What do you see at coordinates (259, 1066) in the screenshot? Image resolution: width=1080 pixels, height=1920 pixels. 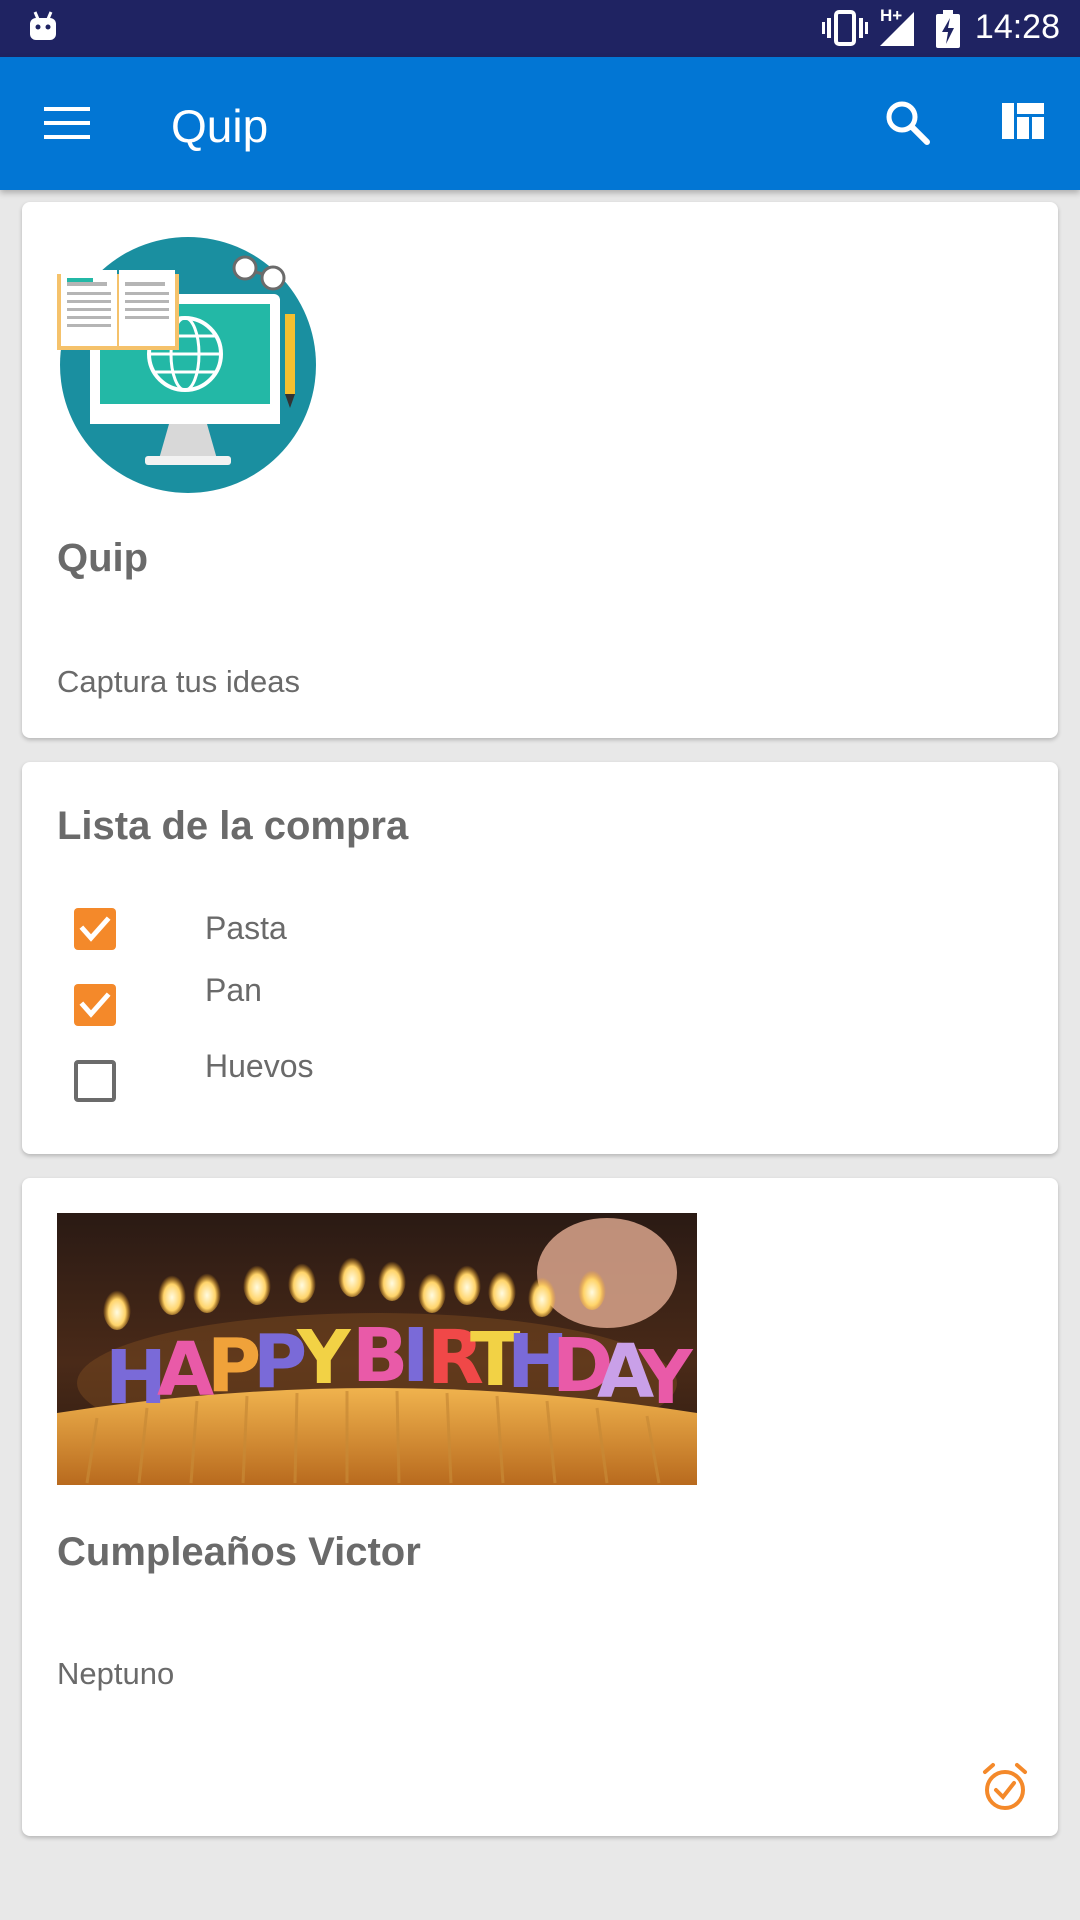 I see `list-item-label: Huevos` at bounding box center [259, 1066].